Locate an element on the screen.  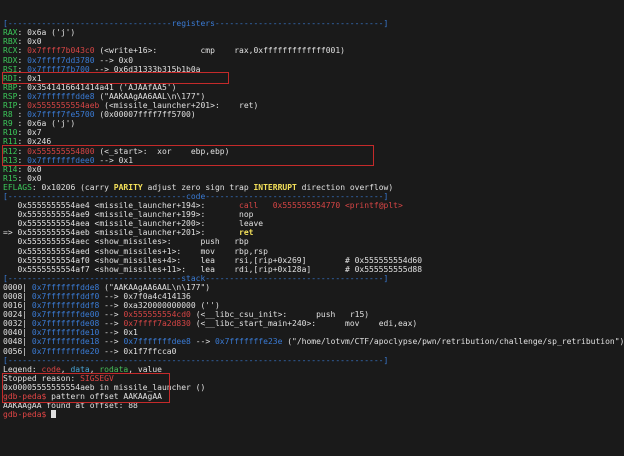
terminal-text-segment: 0056| is located at coordinates (17, 351).